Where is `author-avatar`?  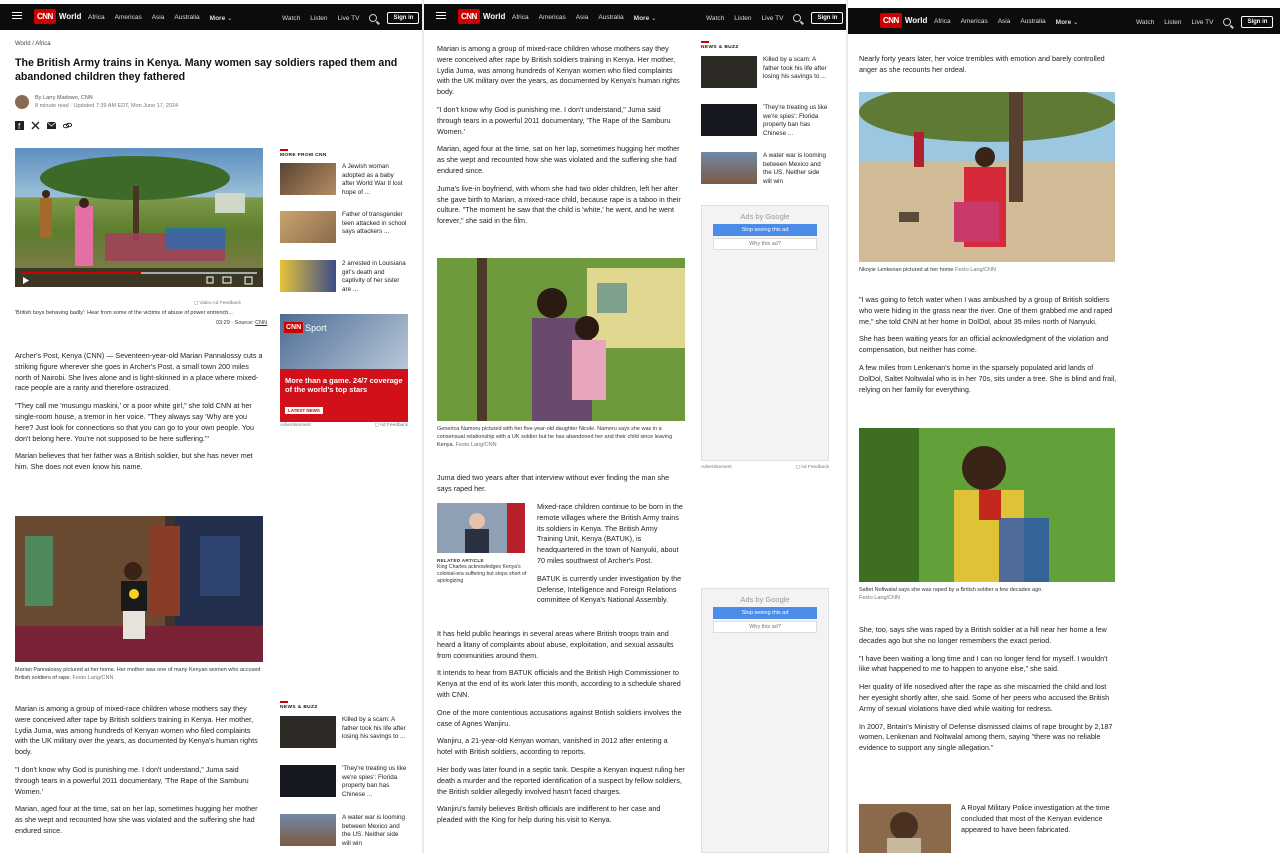 author-avatar is located at coordinates (22, 102).